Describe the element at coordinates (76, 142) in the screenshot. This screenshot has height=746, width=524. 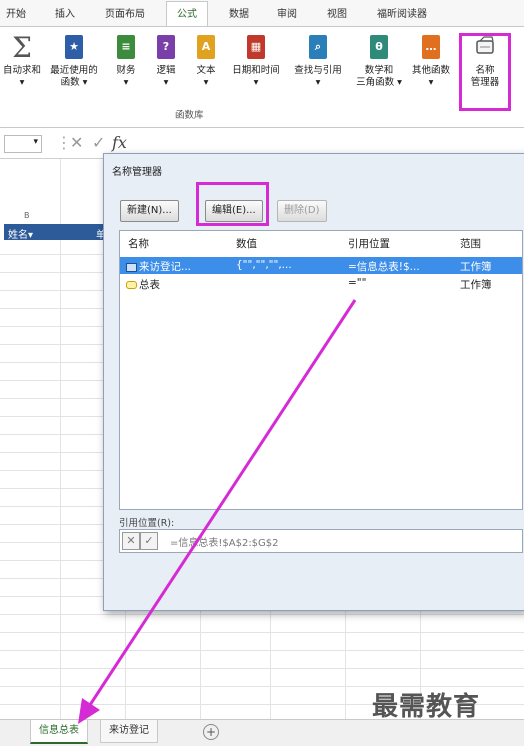
I see `cancel-formula-button: ✕` at that location.